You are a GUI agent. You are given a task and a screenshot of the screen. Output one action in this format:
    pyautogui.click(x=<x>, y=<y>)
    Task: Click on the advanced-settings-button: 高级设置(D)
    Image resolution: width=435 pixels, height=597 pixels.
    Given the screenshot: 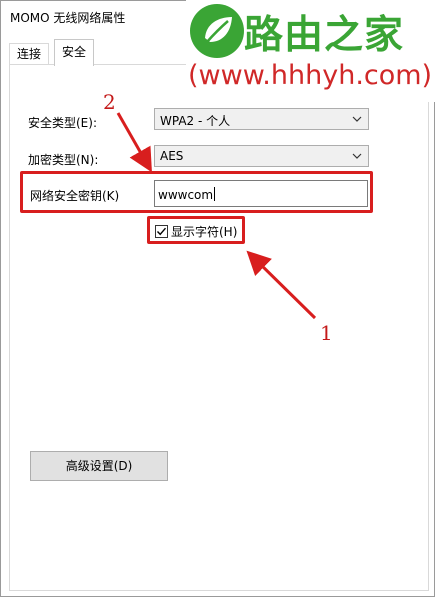 What is the action you would take?
    pyautogui.click(x=99, y=466)
    